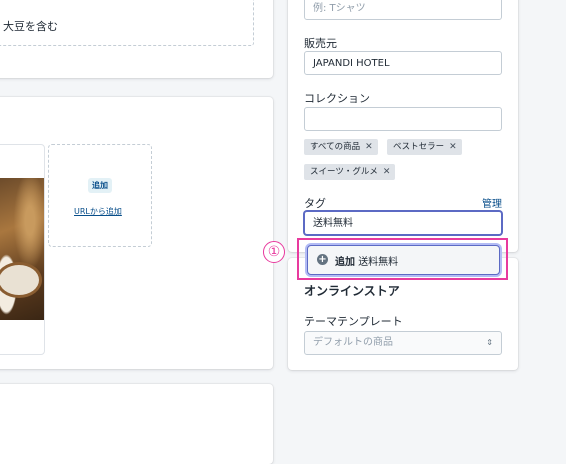  Describe the element at coordinates (19, 280) in the screenshot. I see `flour-bowl` at that location.